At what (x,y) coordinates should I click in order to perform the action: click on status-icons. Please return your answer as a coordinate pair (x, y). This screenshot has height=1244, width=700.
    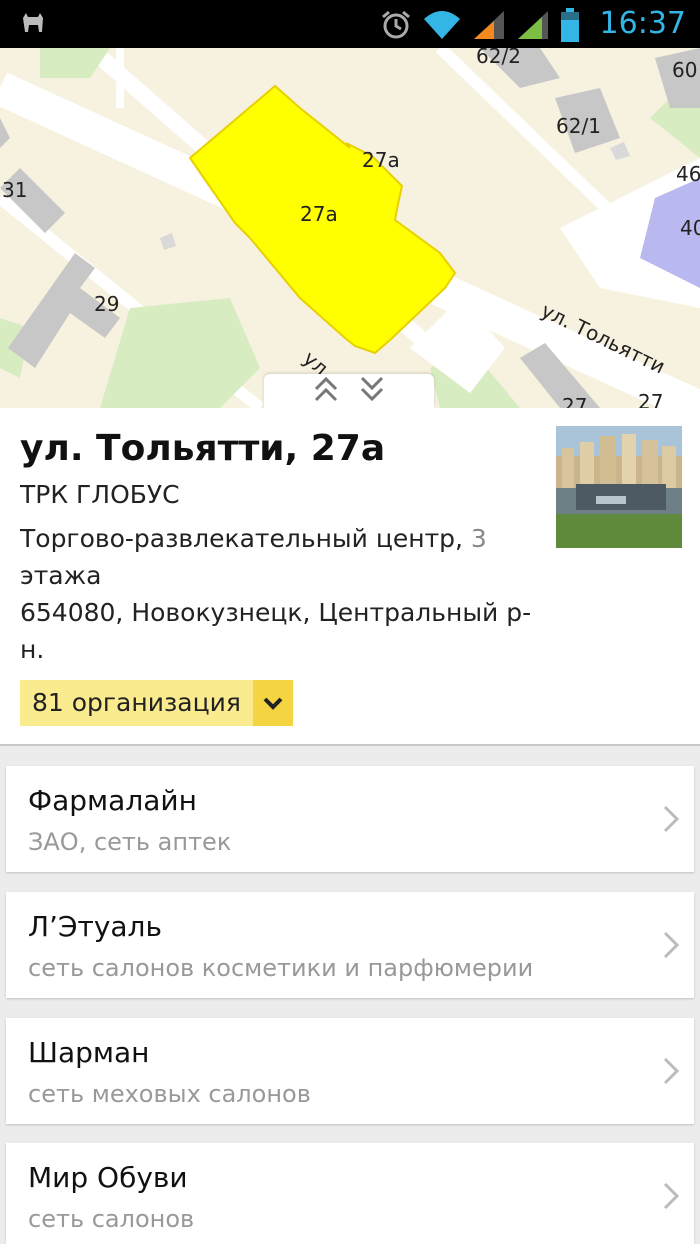
    Looking at the image, I should click on (480, 27).